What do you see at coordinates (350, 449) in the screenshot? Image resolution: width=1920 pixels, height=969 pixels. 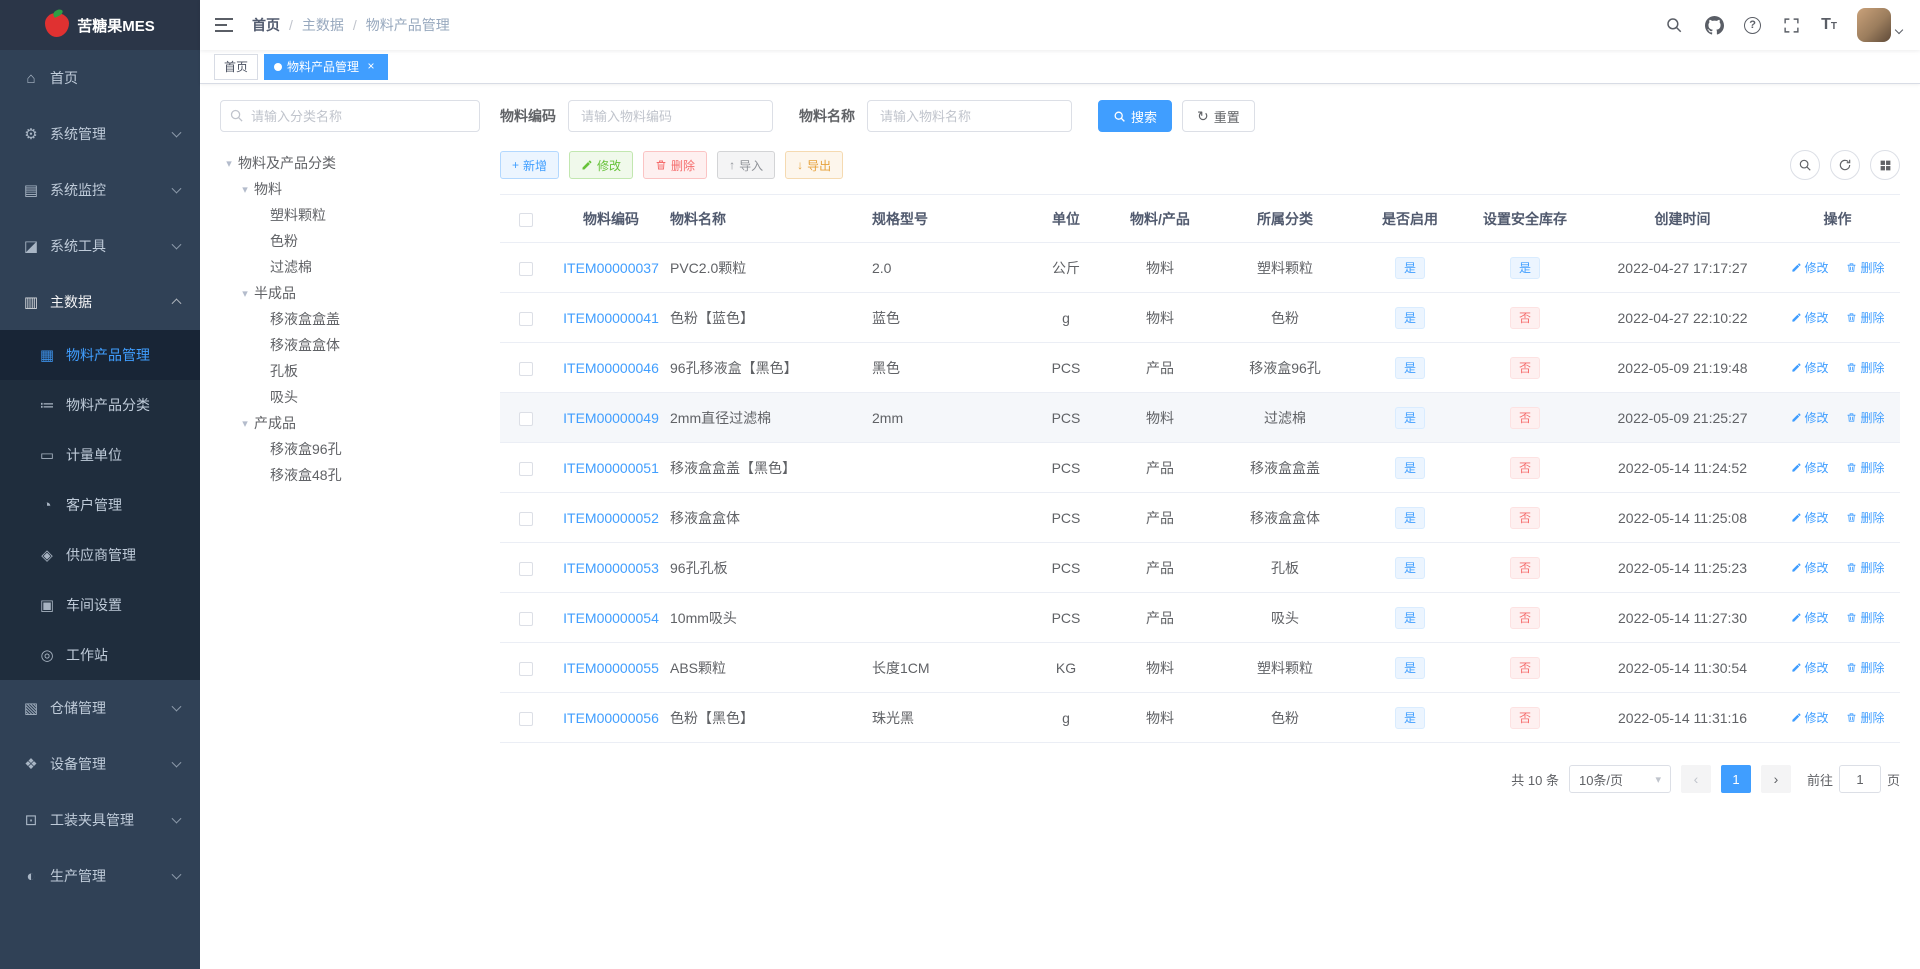 I see `tree-node: 移液盒96孔` at bounding box center [350, 449].